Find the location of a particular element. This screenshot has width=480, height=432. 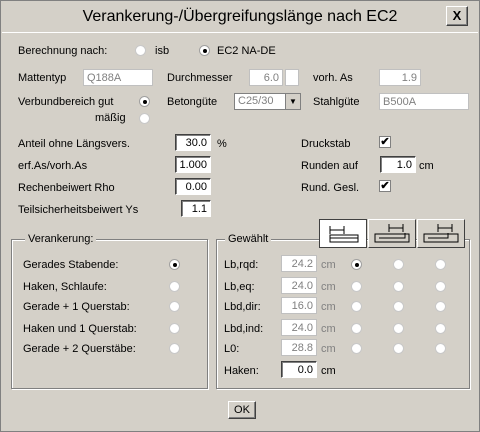

lbd-ind-label: Lbd,ind: is located at coordinates (244, 329).